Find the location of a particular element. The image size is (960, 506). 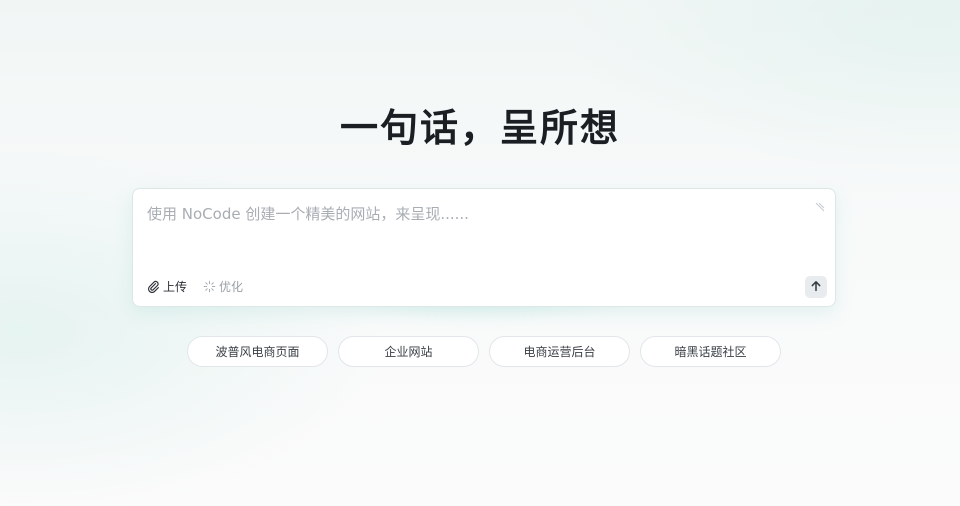

send-button is located at coordinates (816, 287).